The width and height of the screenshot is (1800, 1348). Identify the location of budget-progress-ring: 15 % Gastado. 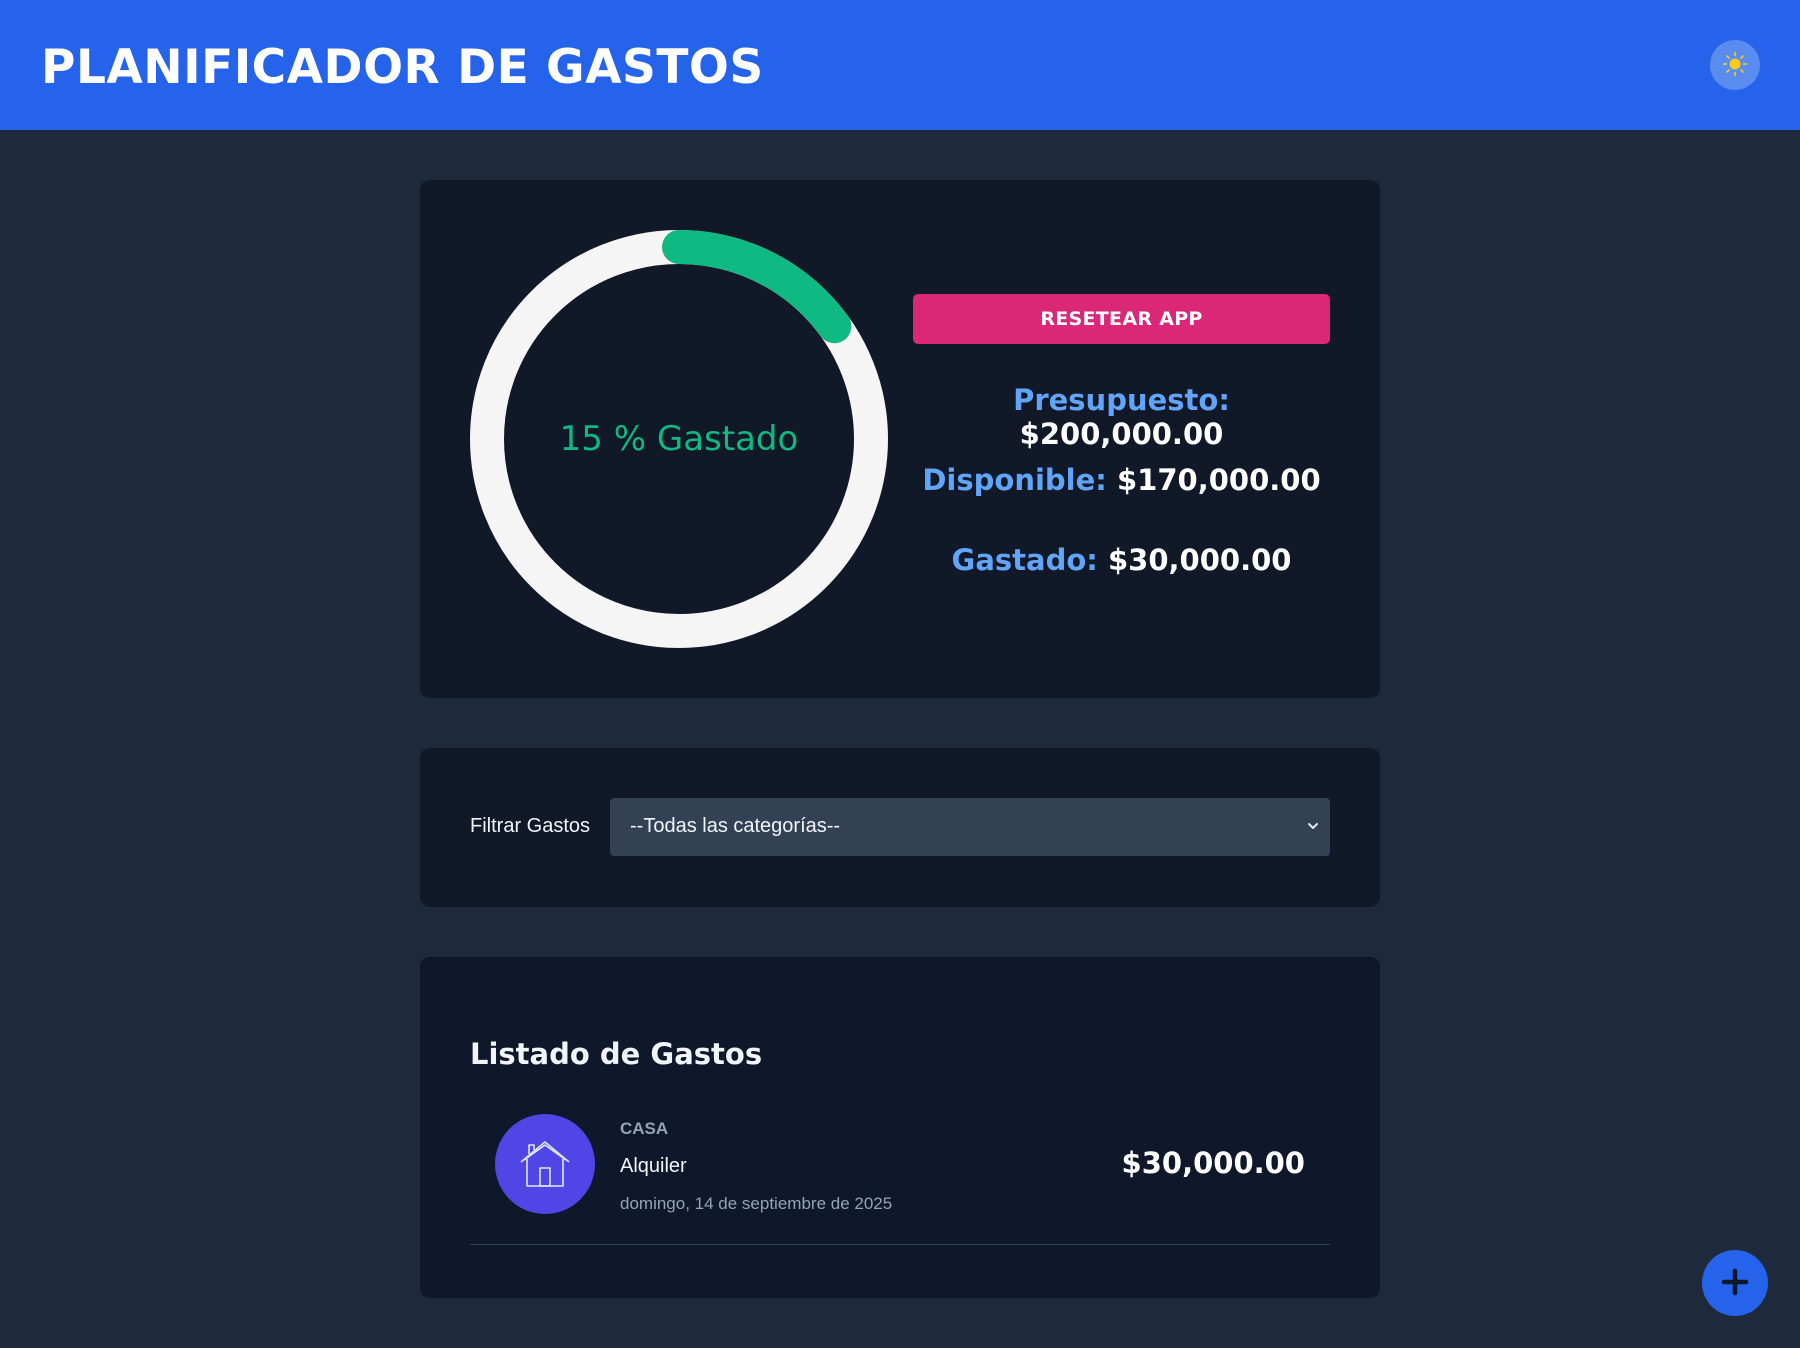
(679, 439).